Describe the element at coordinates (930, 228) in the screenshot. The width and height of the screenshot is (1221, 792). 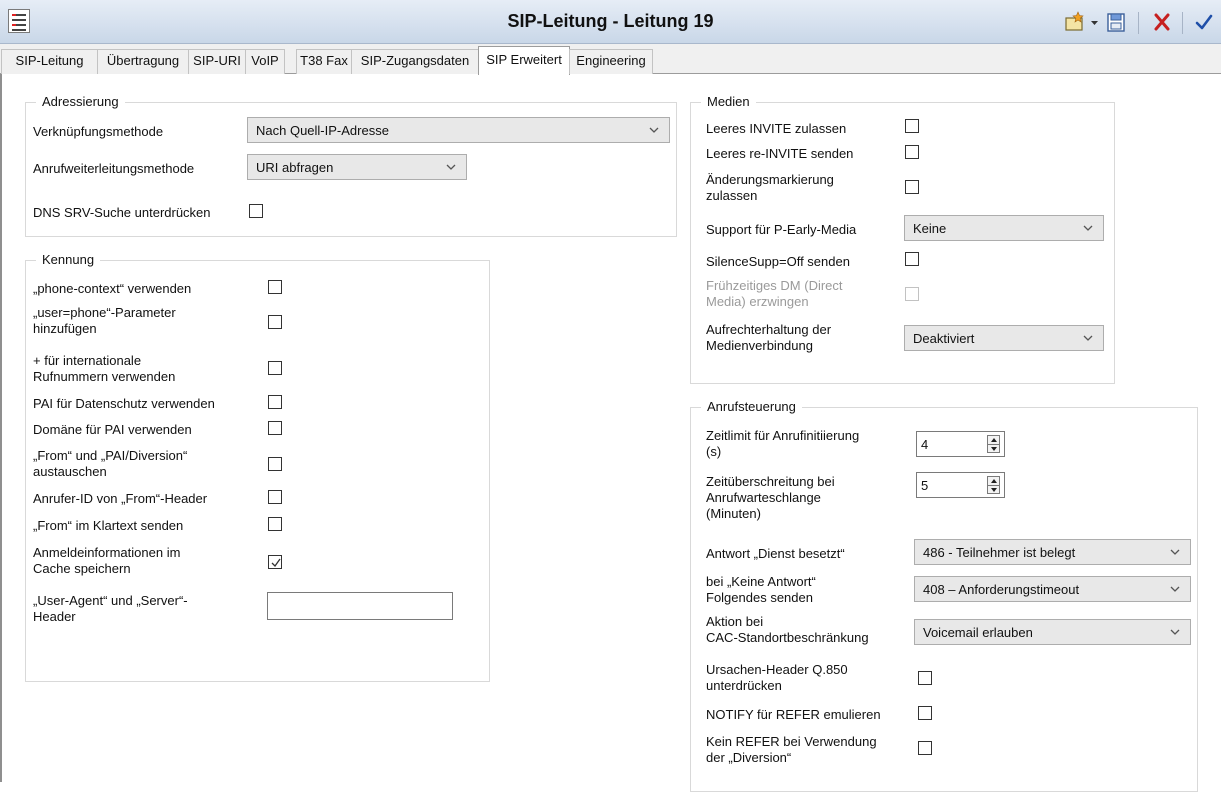
I see `p-early-media-value: Keine` at that location.